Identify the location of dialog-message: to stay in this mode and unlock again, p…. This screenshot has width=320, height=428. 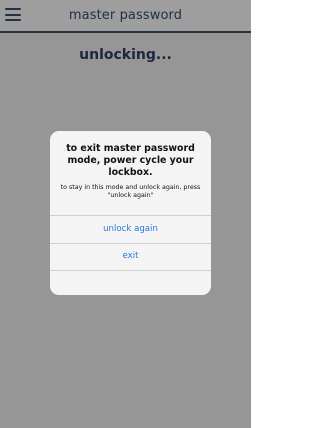
(130, 191).